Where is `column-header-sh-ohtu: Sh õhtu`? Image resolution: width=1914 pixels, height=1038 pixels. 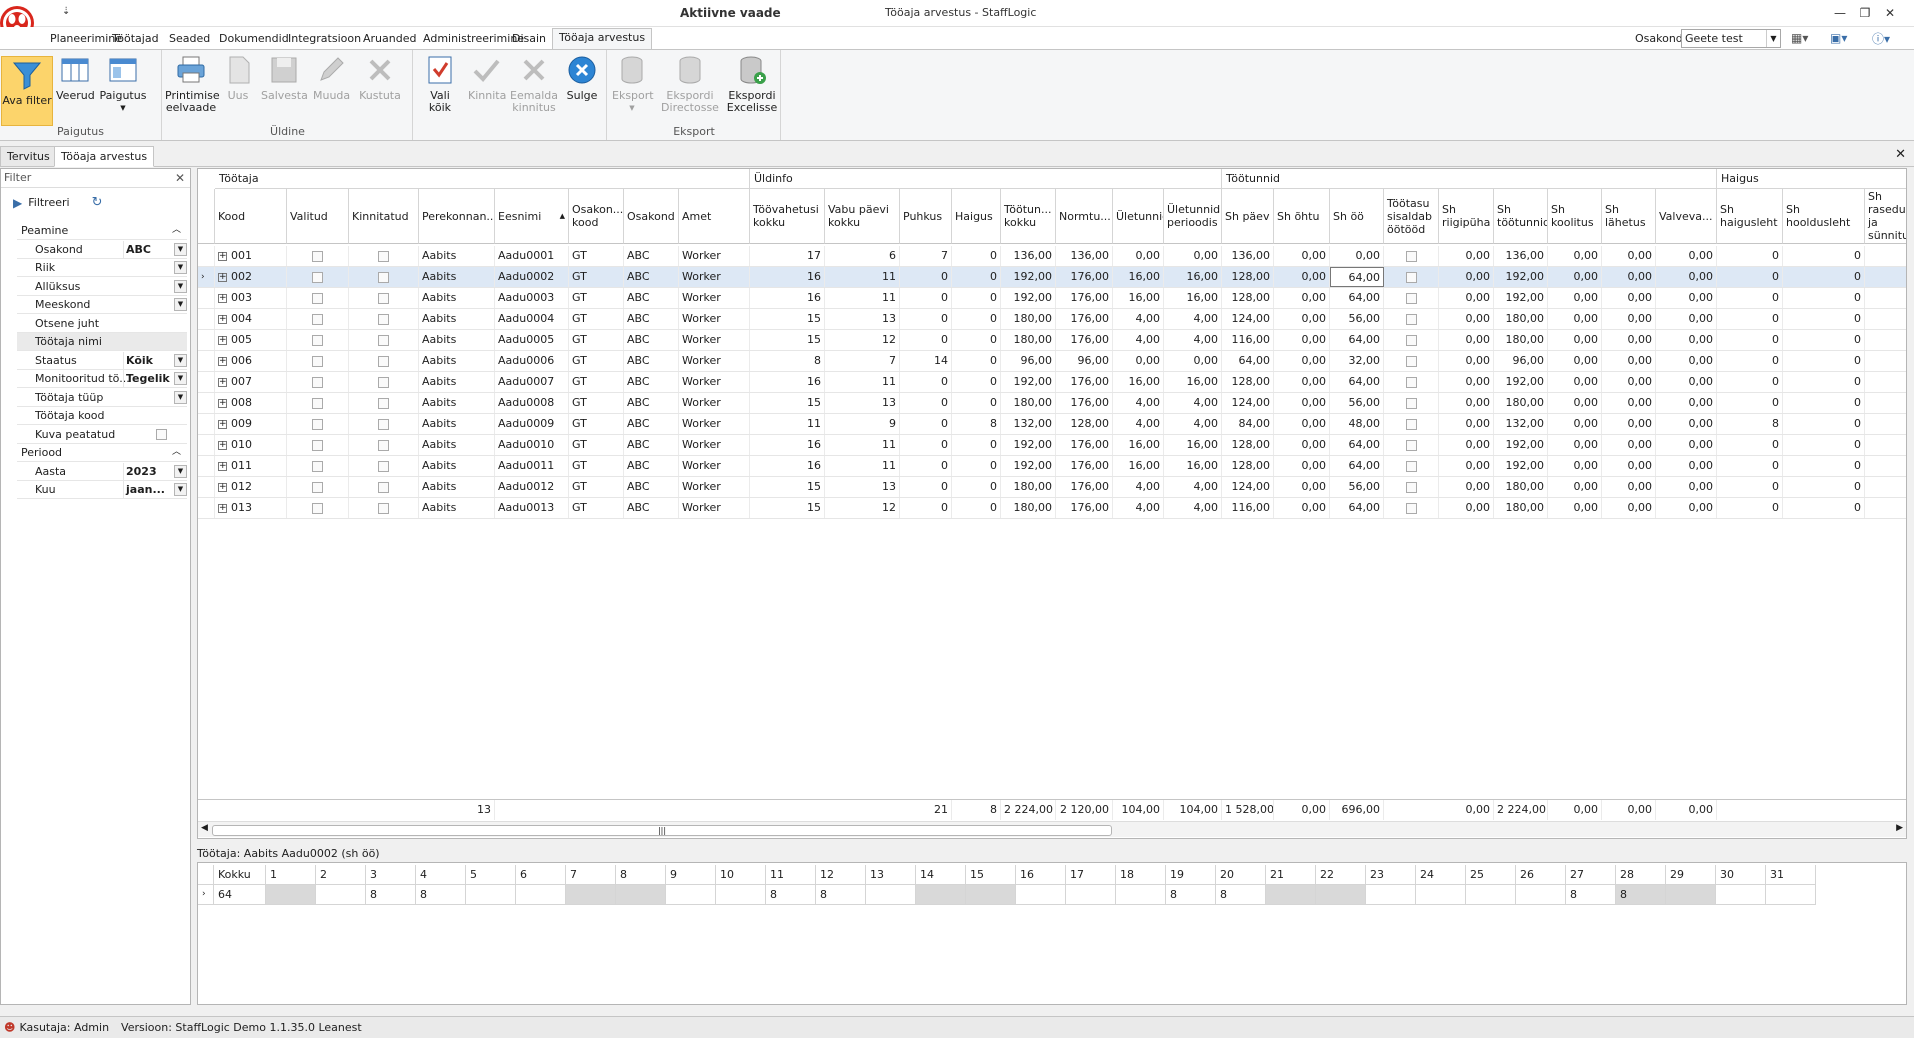
column-header-sh-ohtu: Sh õhtu is located at coordinates (1302, 216).